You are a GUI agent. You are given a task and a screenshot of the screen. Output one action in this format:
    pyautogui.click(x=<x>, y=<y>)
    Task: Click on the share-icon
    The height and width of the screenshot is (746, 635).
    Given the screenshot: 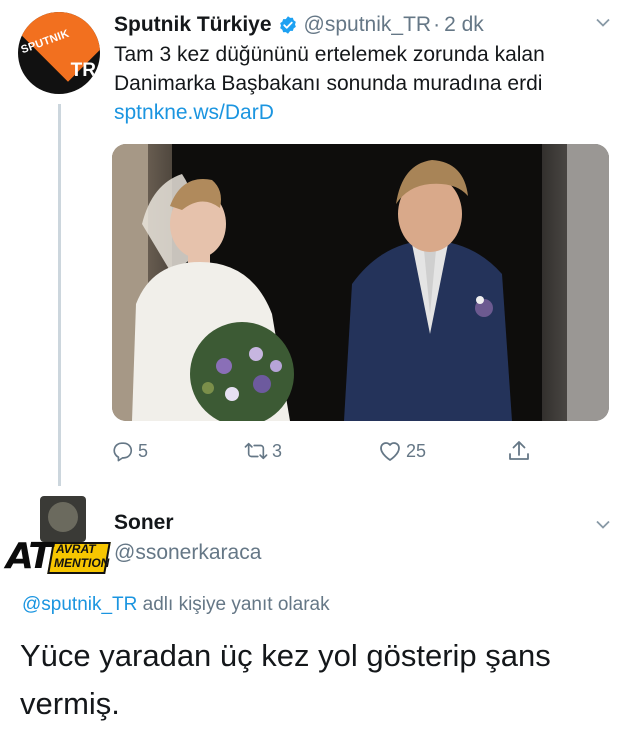 What is the action you would take?
    pyautogui.click(x=519, y=451)
    